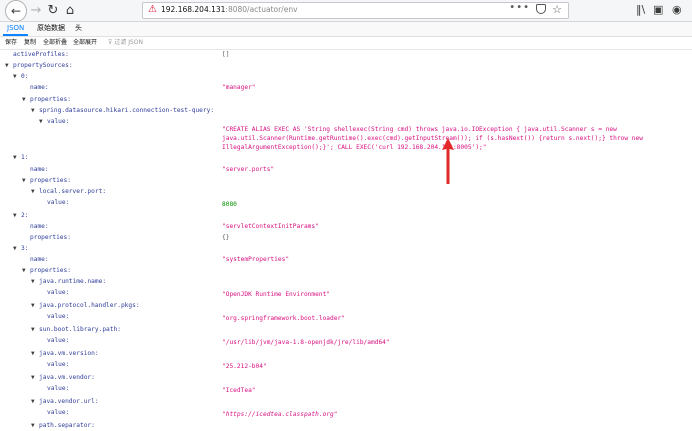 This screenshot has height=431, width=692. I want to click on json-row: ▼ java.runtime.name:, so click(346, 282).